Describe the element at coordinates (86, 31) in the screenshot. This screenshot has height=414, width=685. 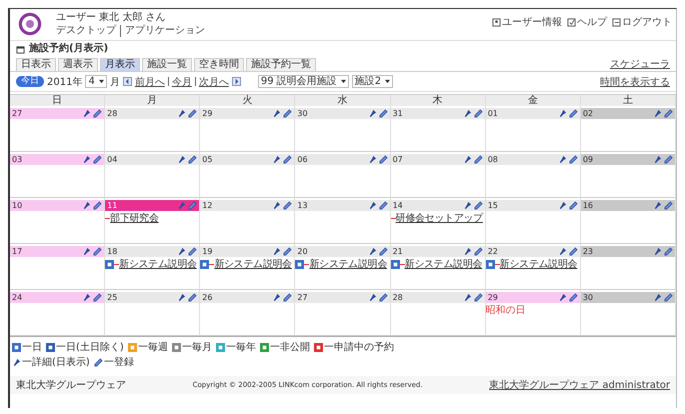
I see `nav-link: デスクトップ` at that location.